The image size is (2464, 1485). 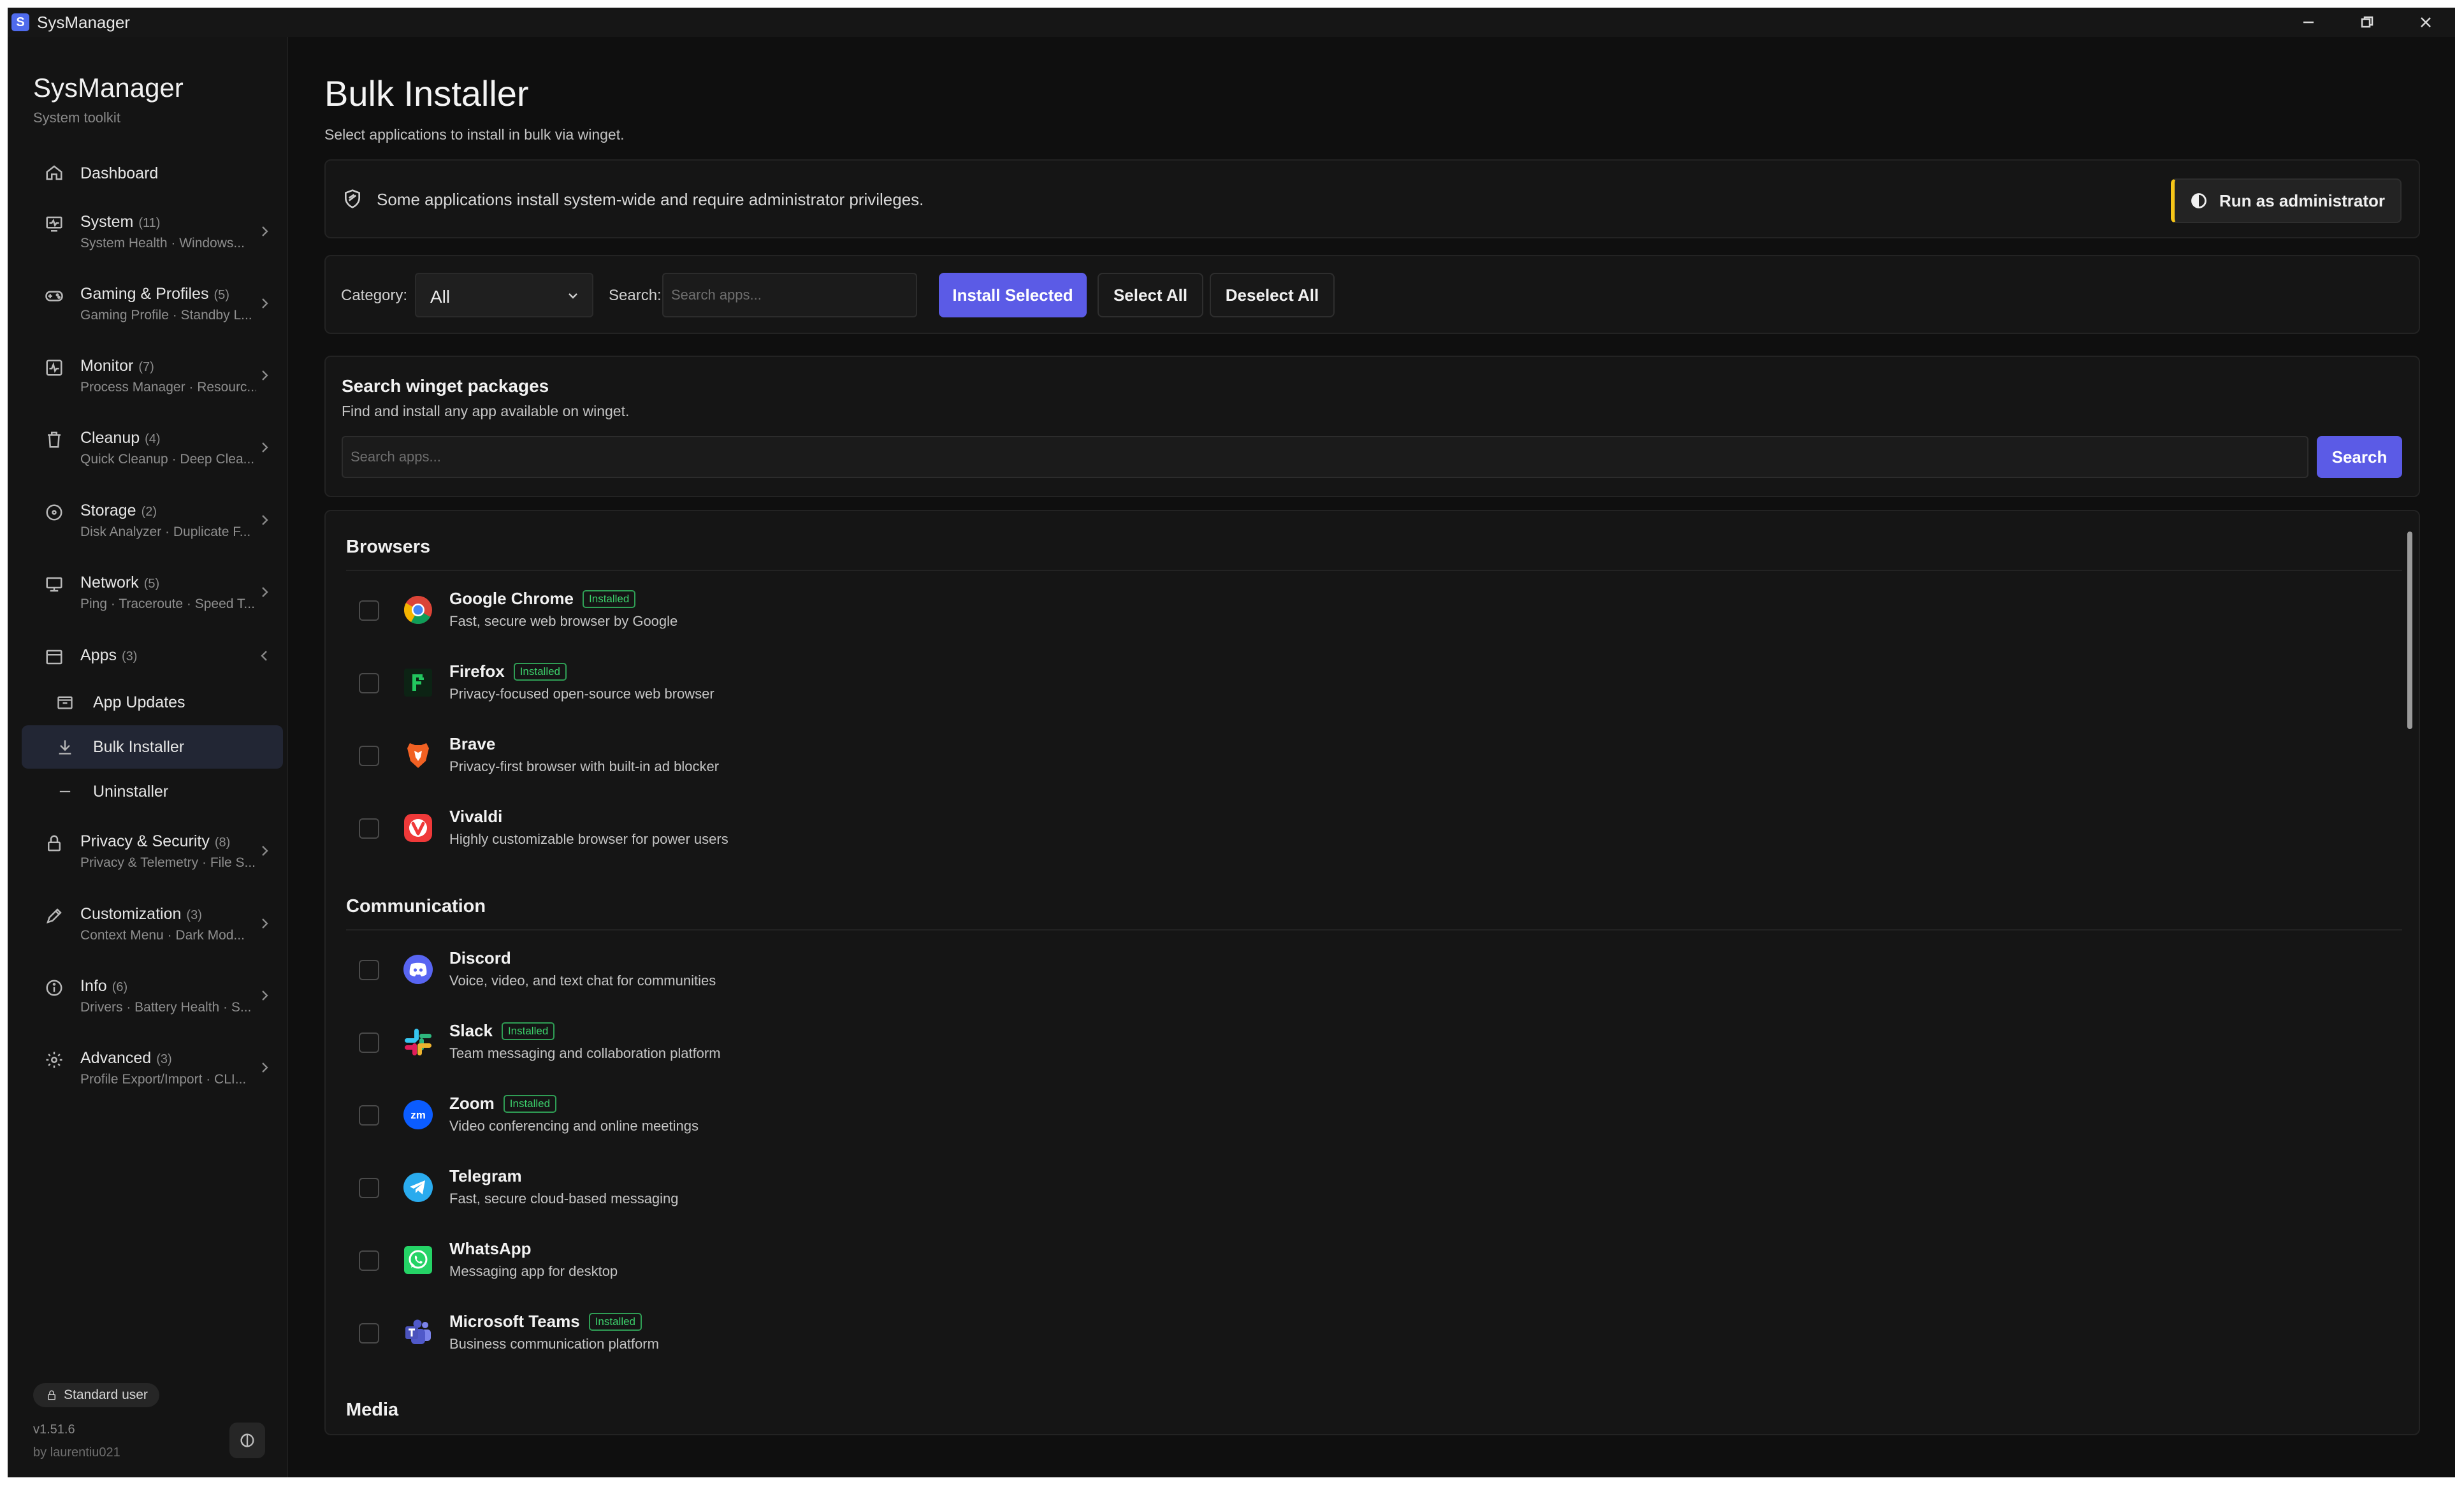 I want to click on restore-button, so click(x=2367, y=22).